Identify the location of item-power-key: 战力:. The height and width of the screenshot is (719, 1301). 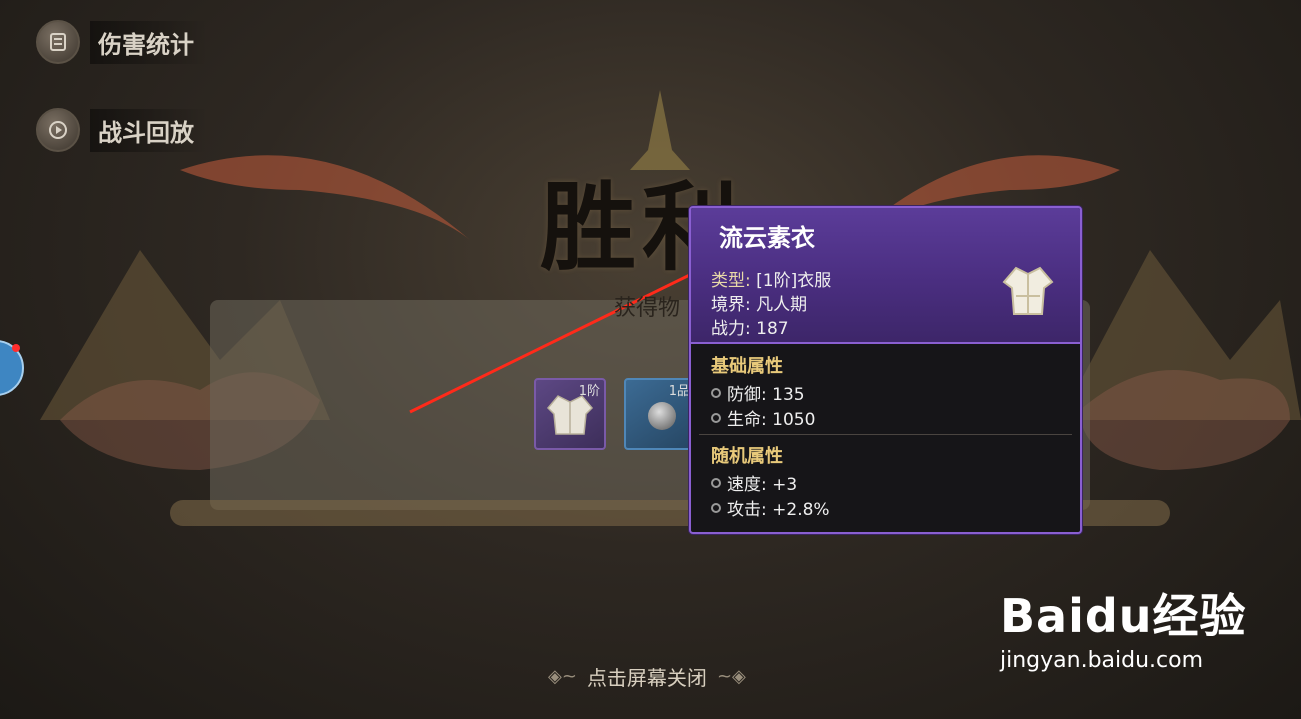
(731, 329).